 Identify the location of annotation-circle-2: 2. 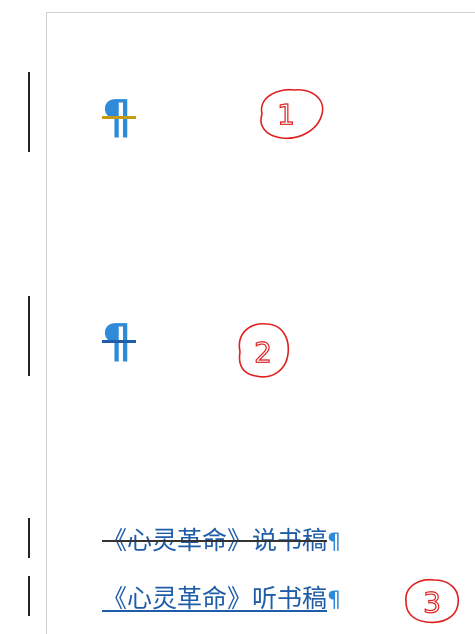
(264, 350).